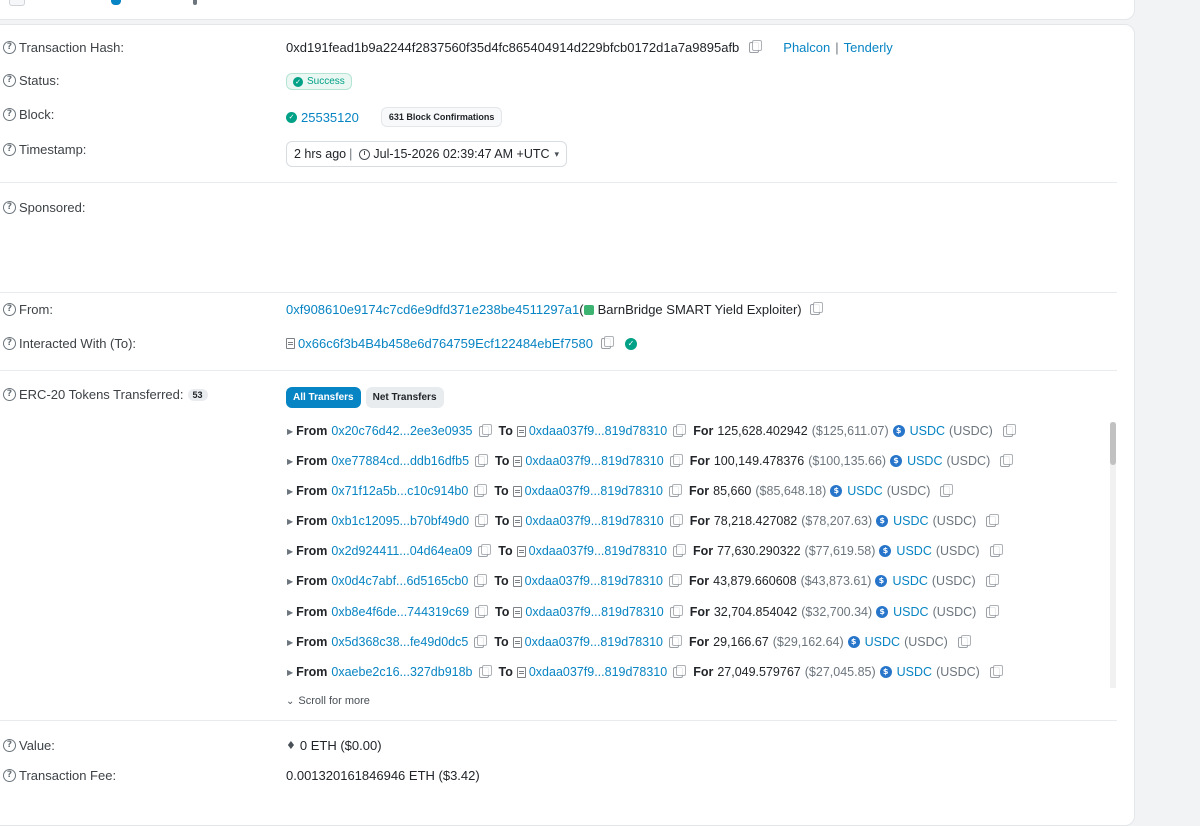 The height and width of the screenshot is (826, 1200). Describe the element at coordinates (404, 397) in the screenshot. I see `tab-net-transfers: Net Transfers` at that location.